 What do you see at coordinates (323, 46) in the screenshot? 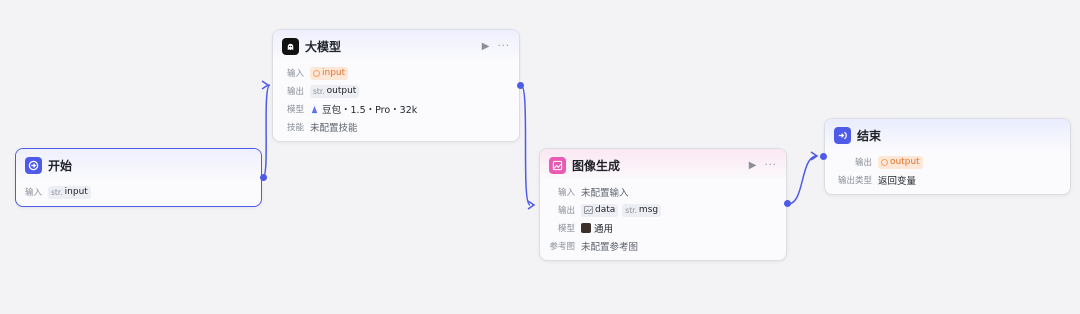
I see `llm-node-title: 大模型` at bounding box center [323, 46].